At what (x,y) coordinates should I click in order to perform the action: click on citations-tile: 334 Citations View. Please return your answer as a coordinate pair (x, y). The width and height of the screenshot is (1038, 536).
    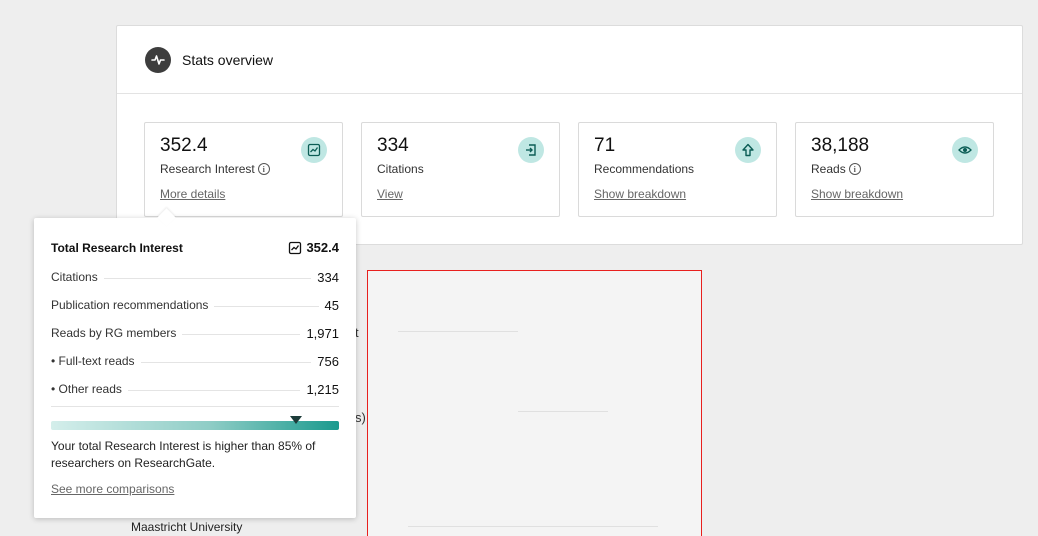
    Looking at the image, I should click on (460, 169).